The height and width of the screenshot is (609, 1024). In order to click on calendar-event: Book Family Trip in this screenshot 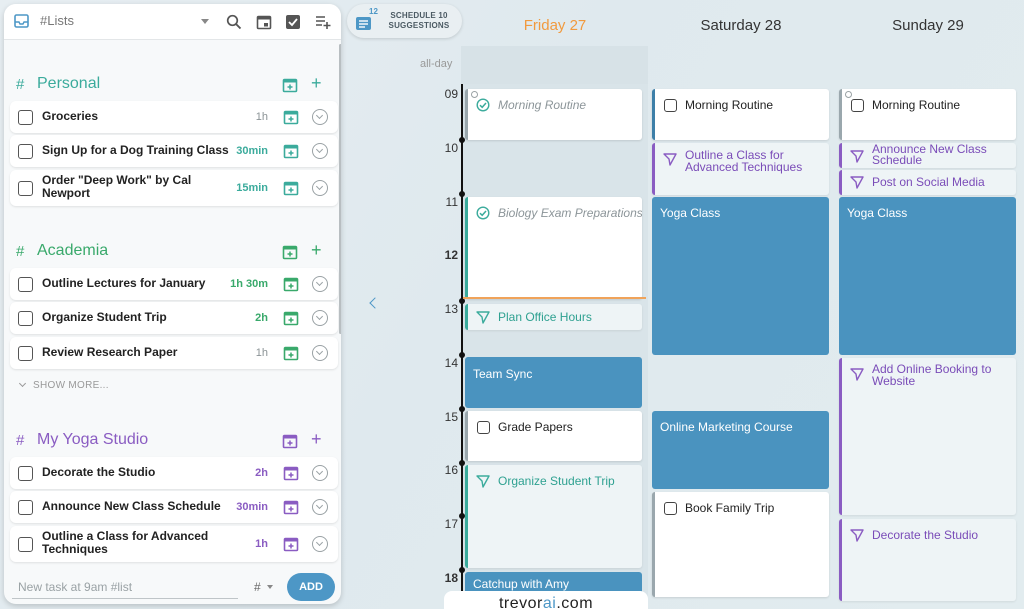, I will do `click(740, 544)`.